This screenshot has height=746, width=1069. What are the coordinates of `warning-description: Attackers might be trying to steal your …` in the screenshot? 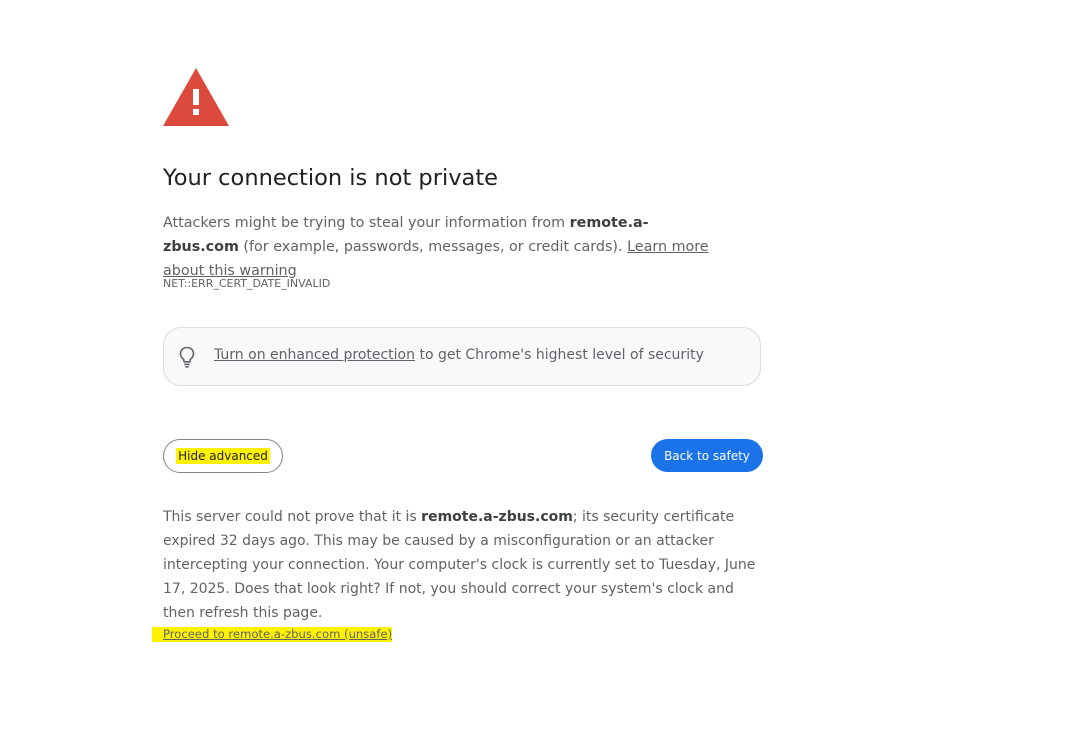 It's located at (443, 247).